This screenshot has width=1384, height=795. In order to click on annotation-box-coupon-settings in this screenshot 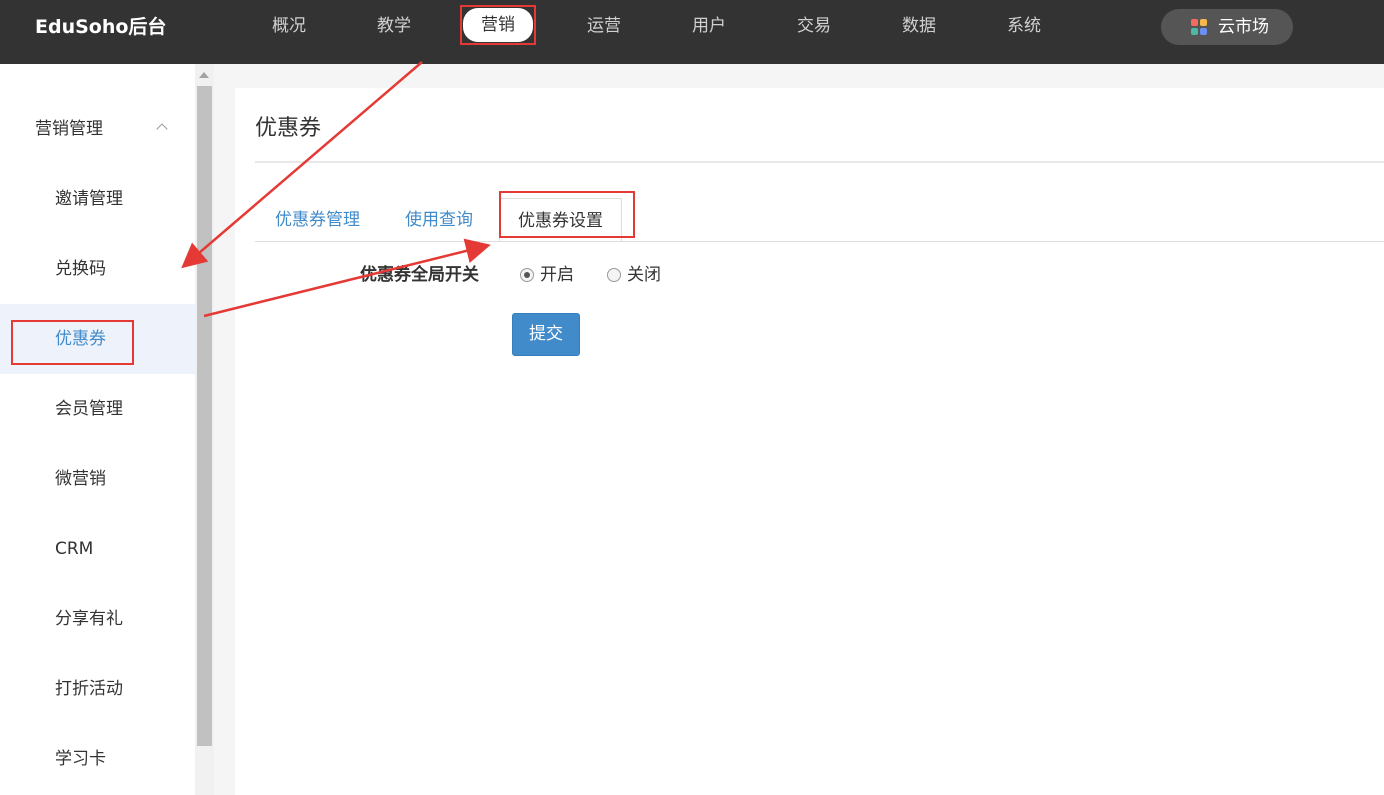, I will do `click(567, 214)`.